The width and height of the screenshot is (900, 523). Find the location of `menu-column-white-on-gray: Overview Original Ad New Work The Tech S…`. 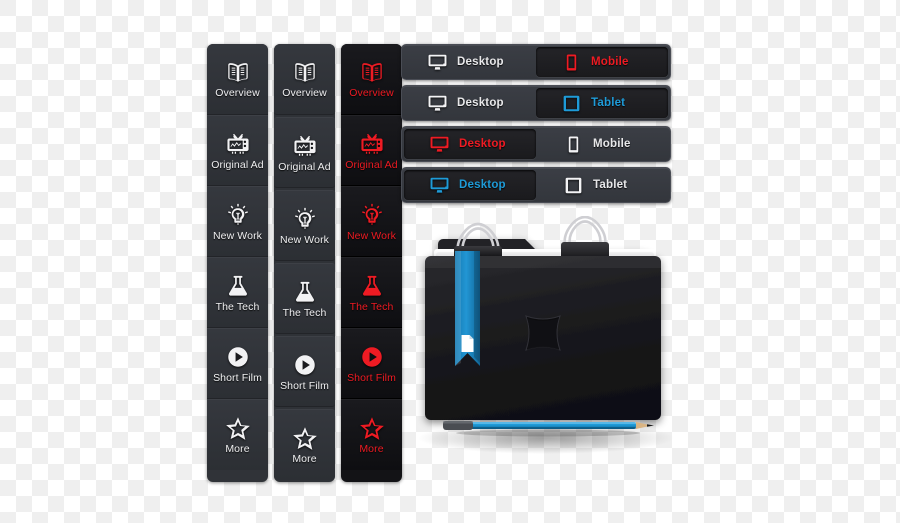

menu-column-white-on-gray: Overview Original Ad New Work The Tech S… is located at coordinates (237, 263).